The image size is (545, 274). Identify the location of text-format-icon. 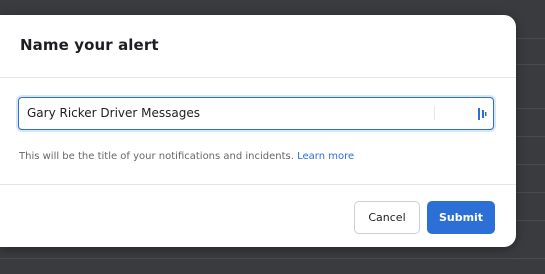
(482, 113).